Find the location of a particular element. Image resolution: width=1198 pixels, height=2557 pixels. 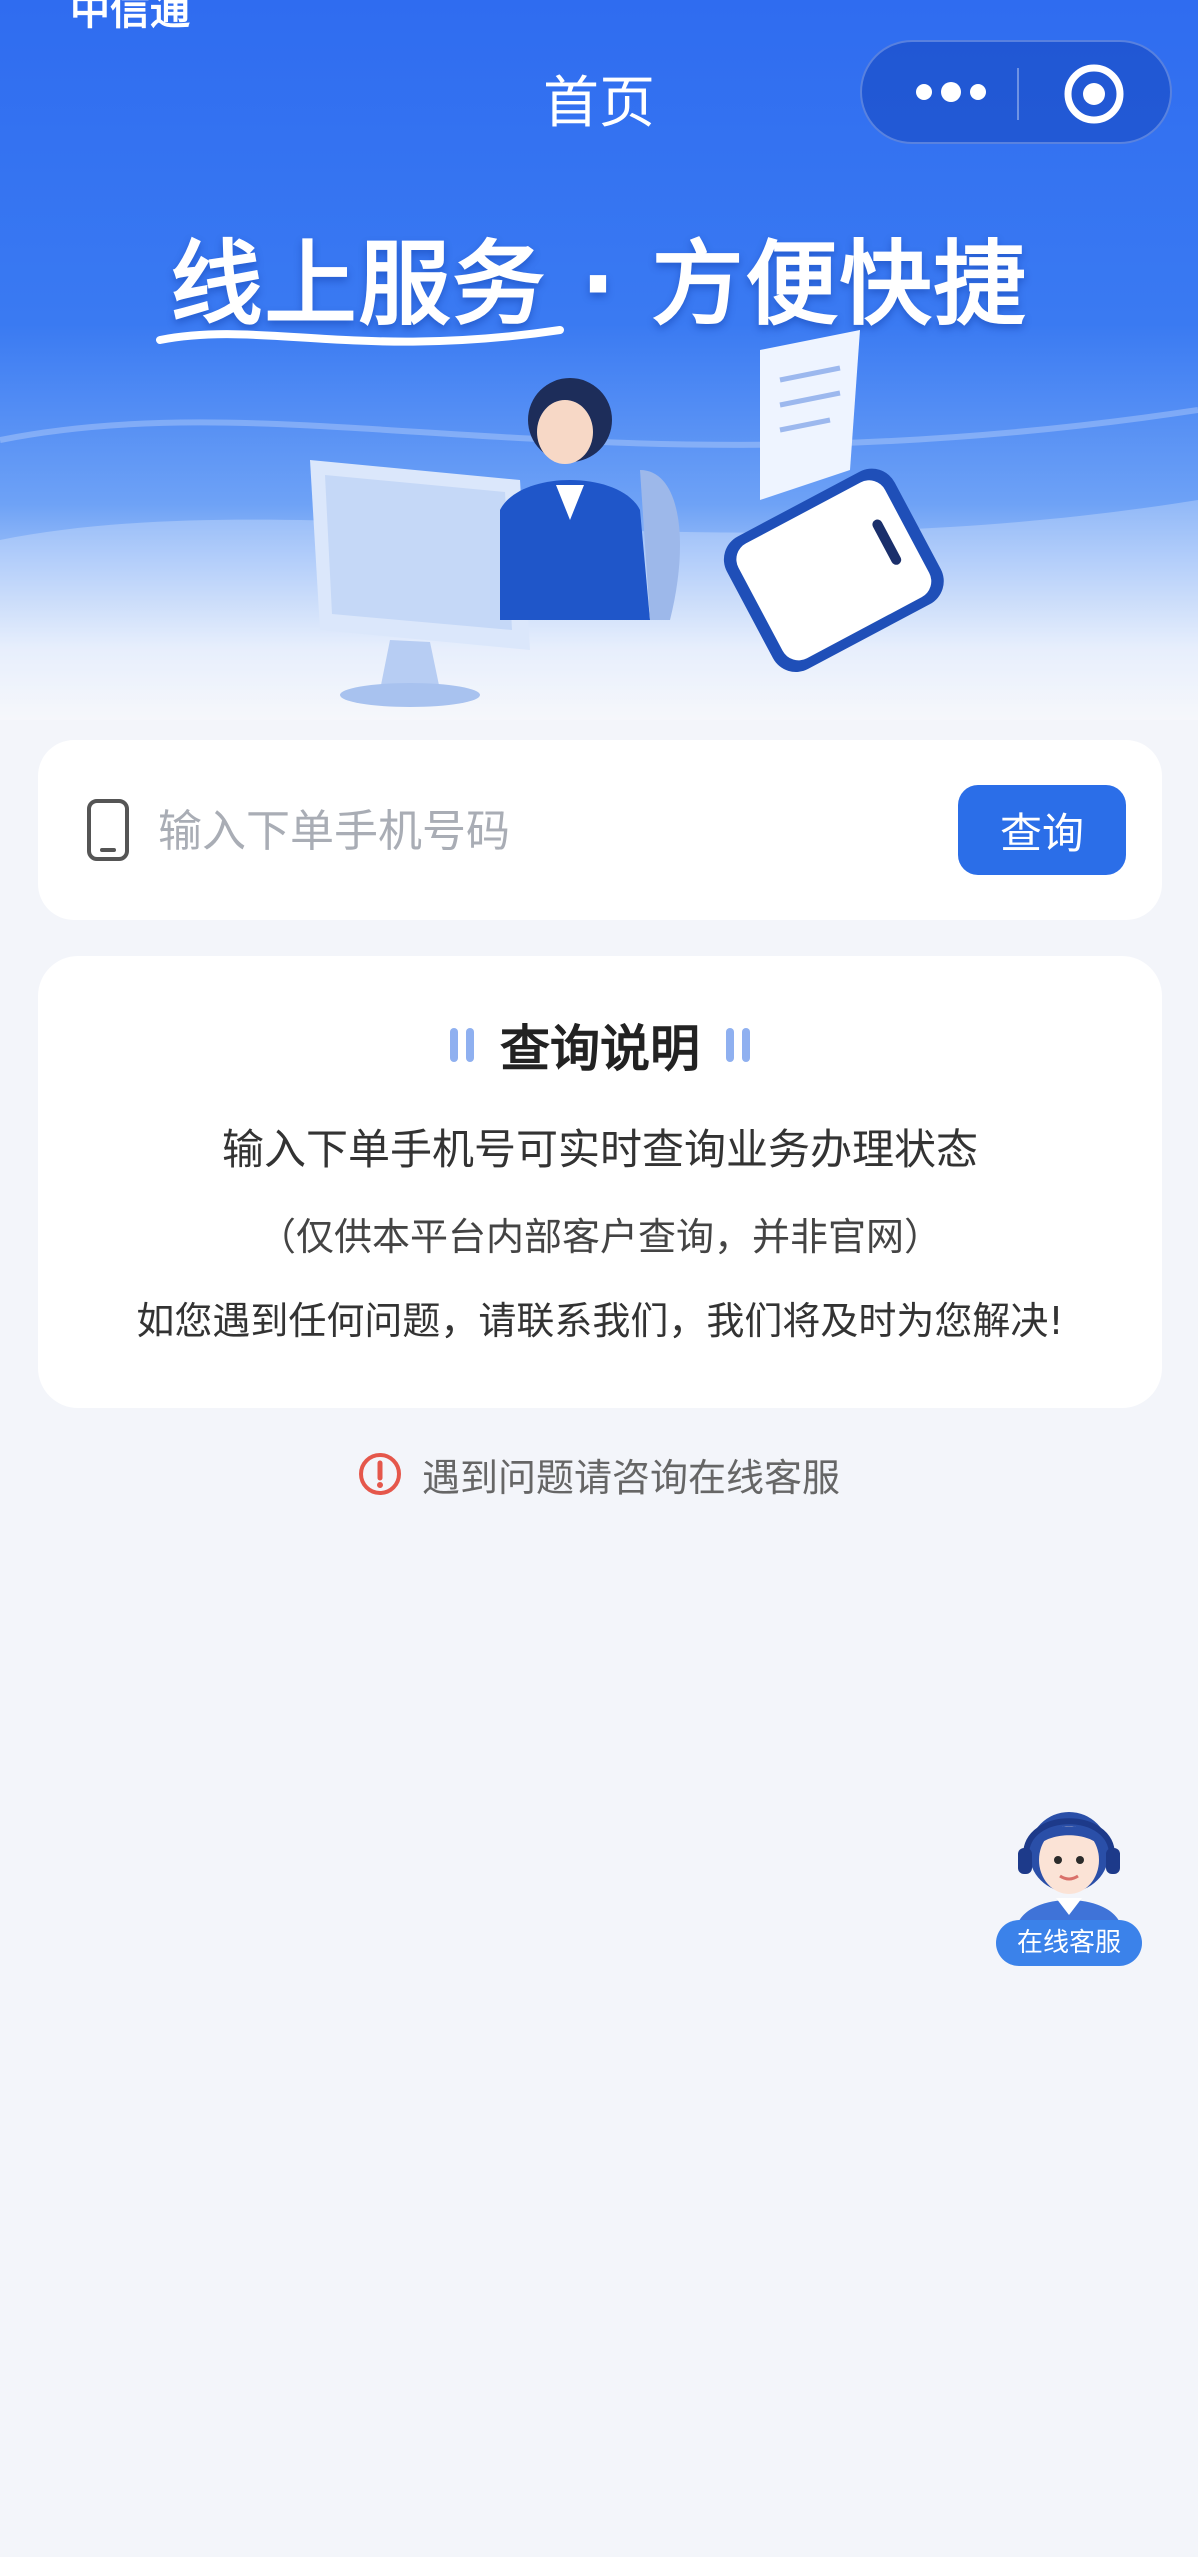

status-bar-text: 中信通 is located at coordinates (130, 17).